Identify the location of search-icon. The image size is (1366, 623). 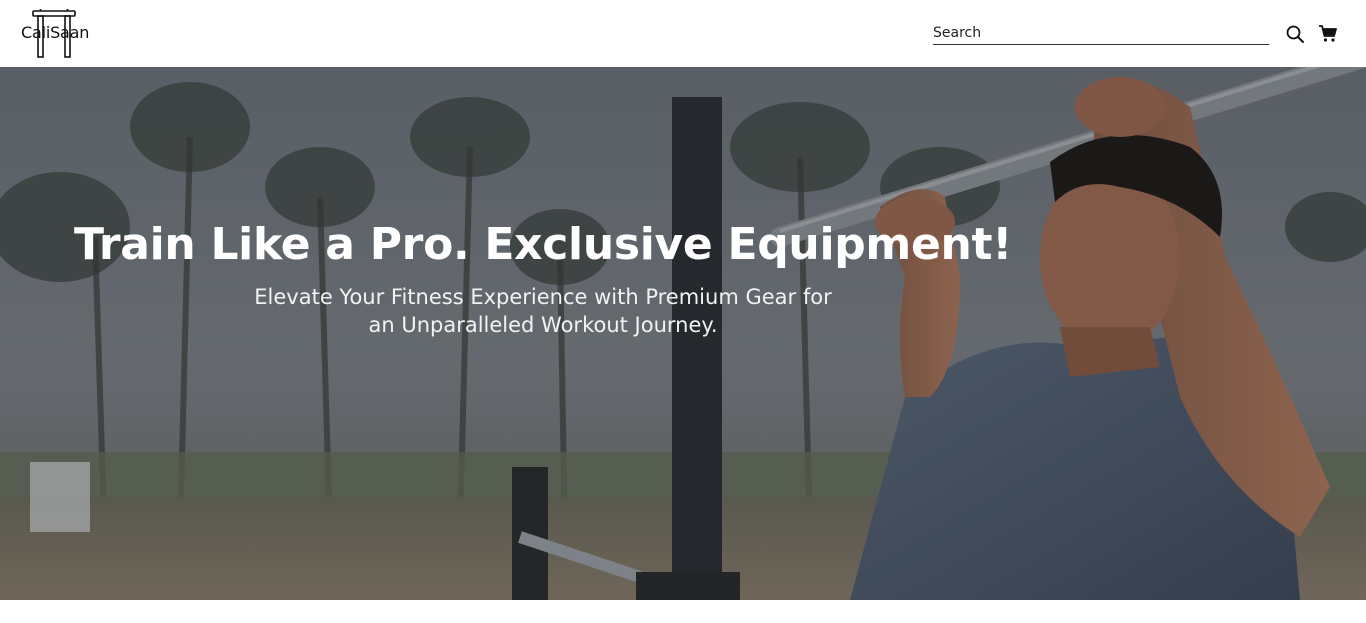
(1295, 34).